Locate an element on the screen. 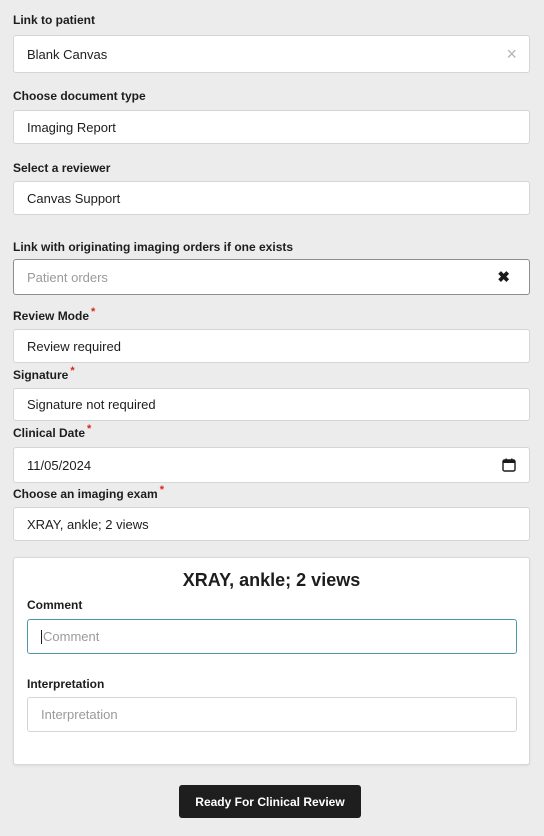 The width and height of the screenshot is (544, 836). patient-label: Link to patient is located at coordinates (54, 20).